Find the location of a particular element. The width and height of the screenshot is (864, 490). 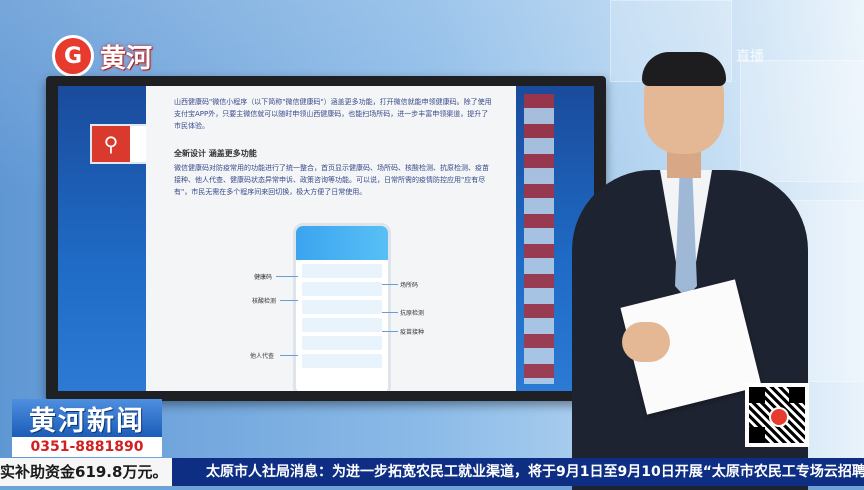

callout-label: 疫苗接种 is located at coordinates (412, 332).